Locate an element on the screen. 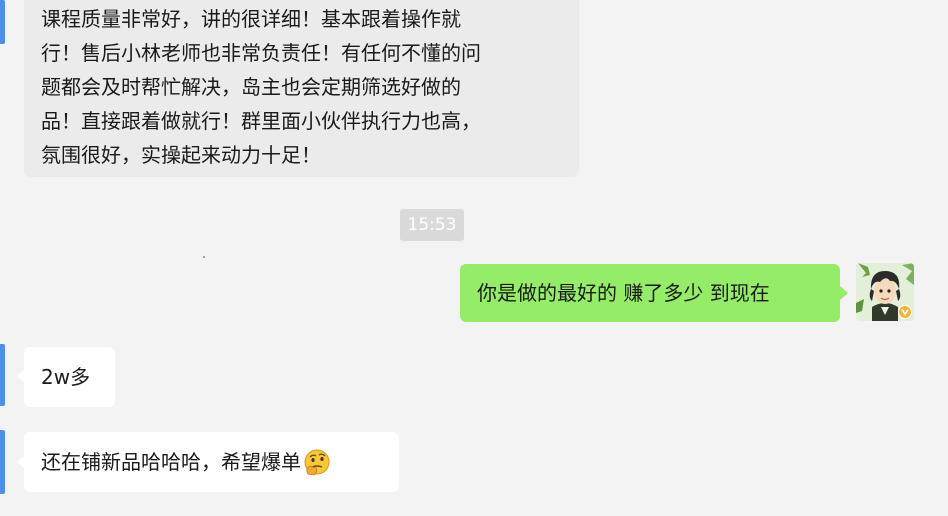 This screenshot has height=516, width=948. message-line: 氛围很好，实操起来动力十足！ is located at coordinates (181, 155).